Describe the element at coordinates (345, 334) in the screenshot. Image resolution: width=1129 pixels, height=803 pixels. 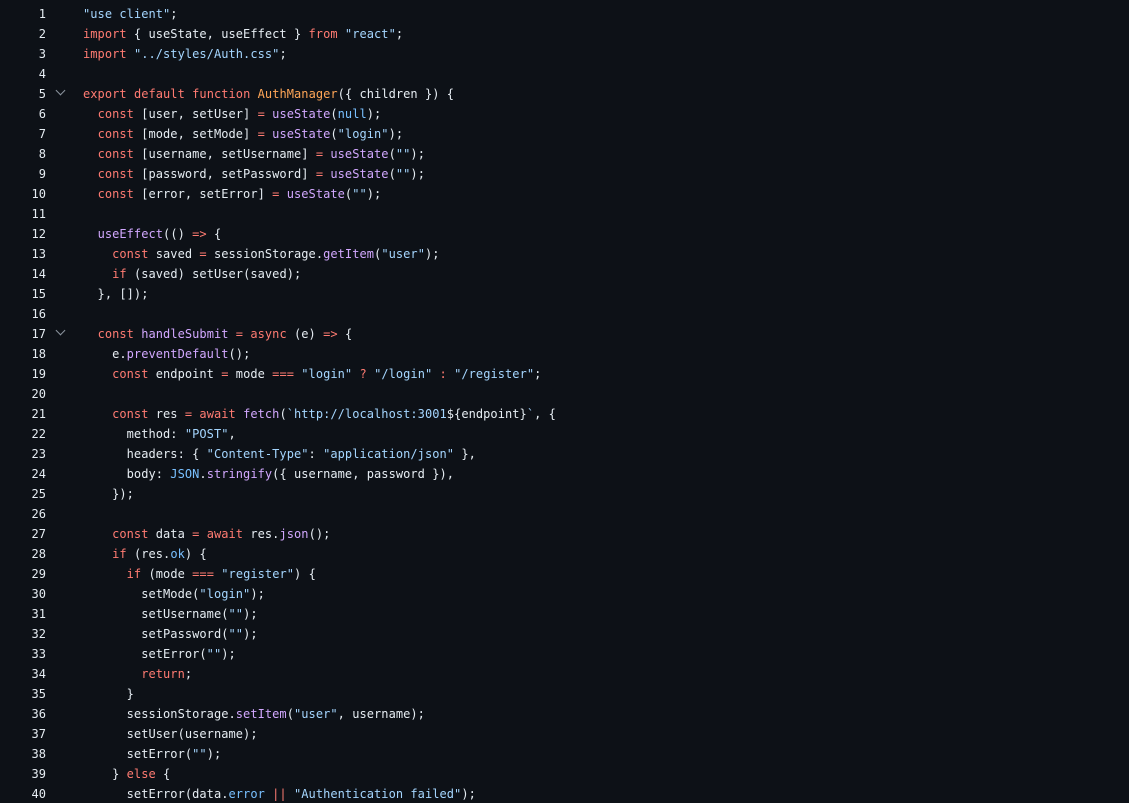
I see `code-token: {` at that location.